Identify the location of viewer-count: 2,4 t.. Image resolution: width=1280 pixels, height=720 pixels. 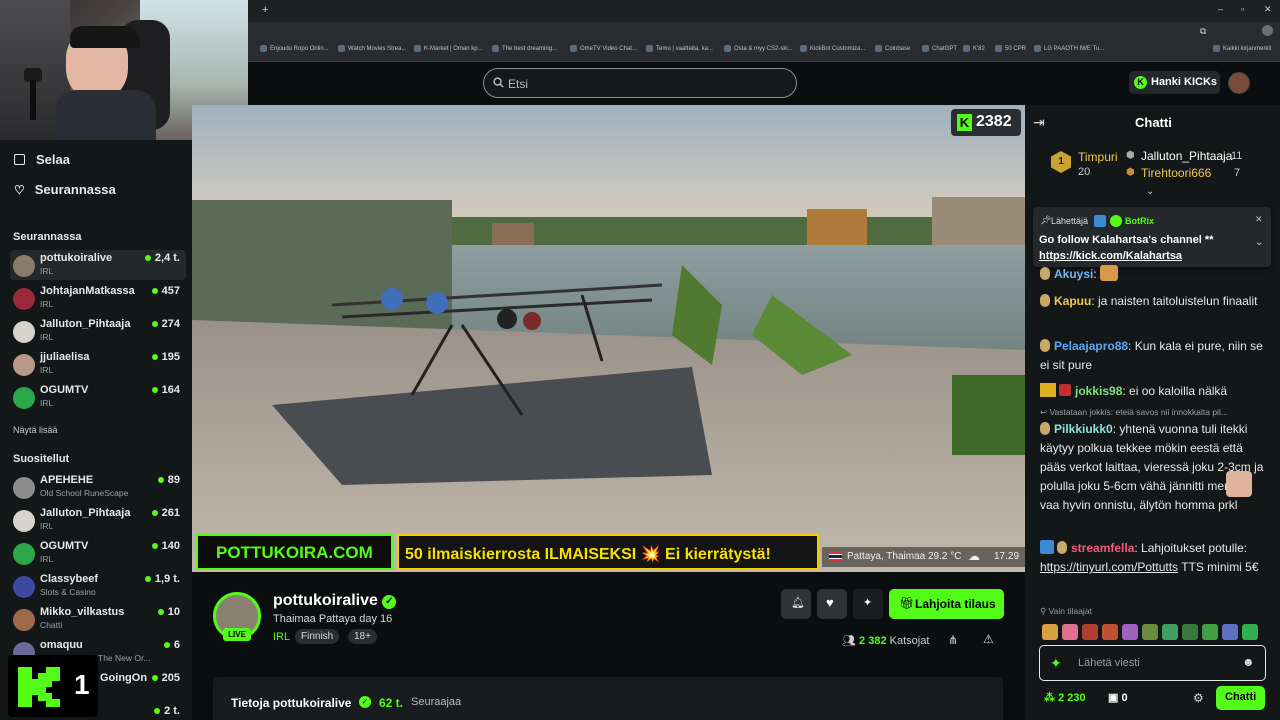
(162, 258).